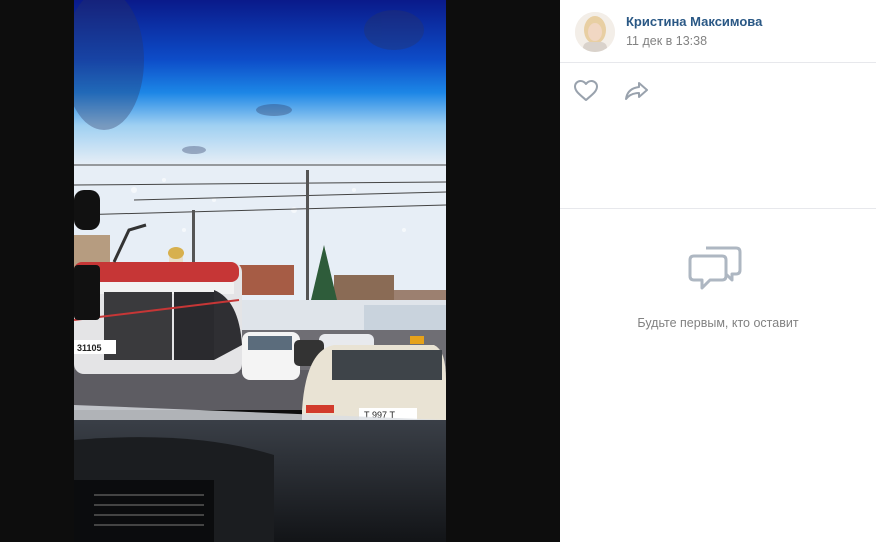  I want to click on like-button, so click(587, 92).